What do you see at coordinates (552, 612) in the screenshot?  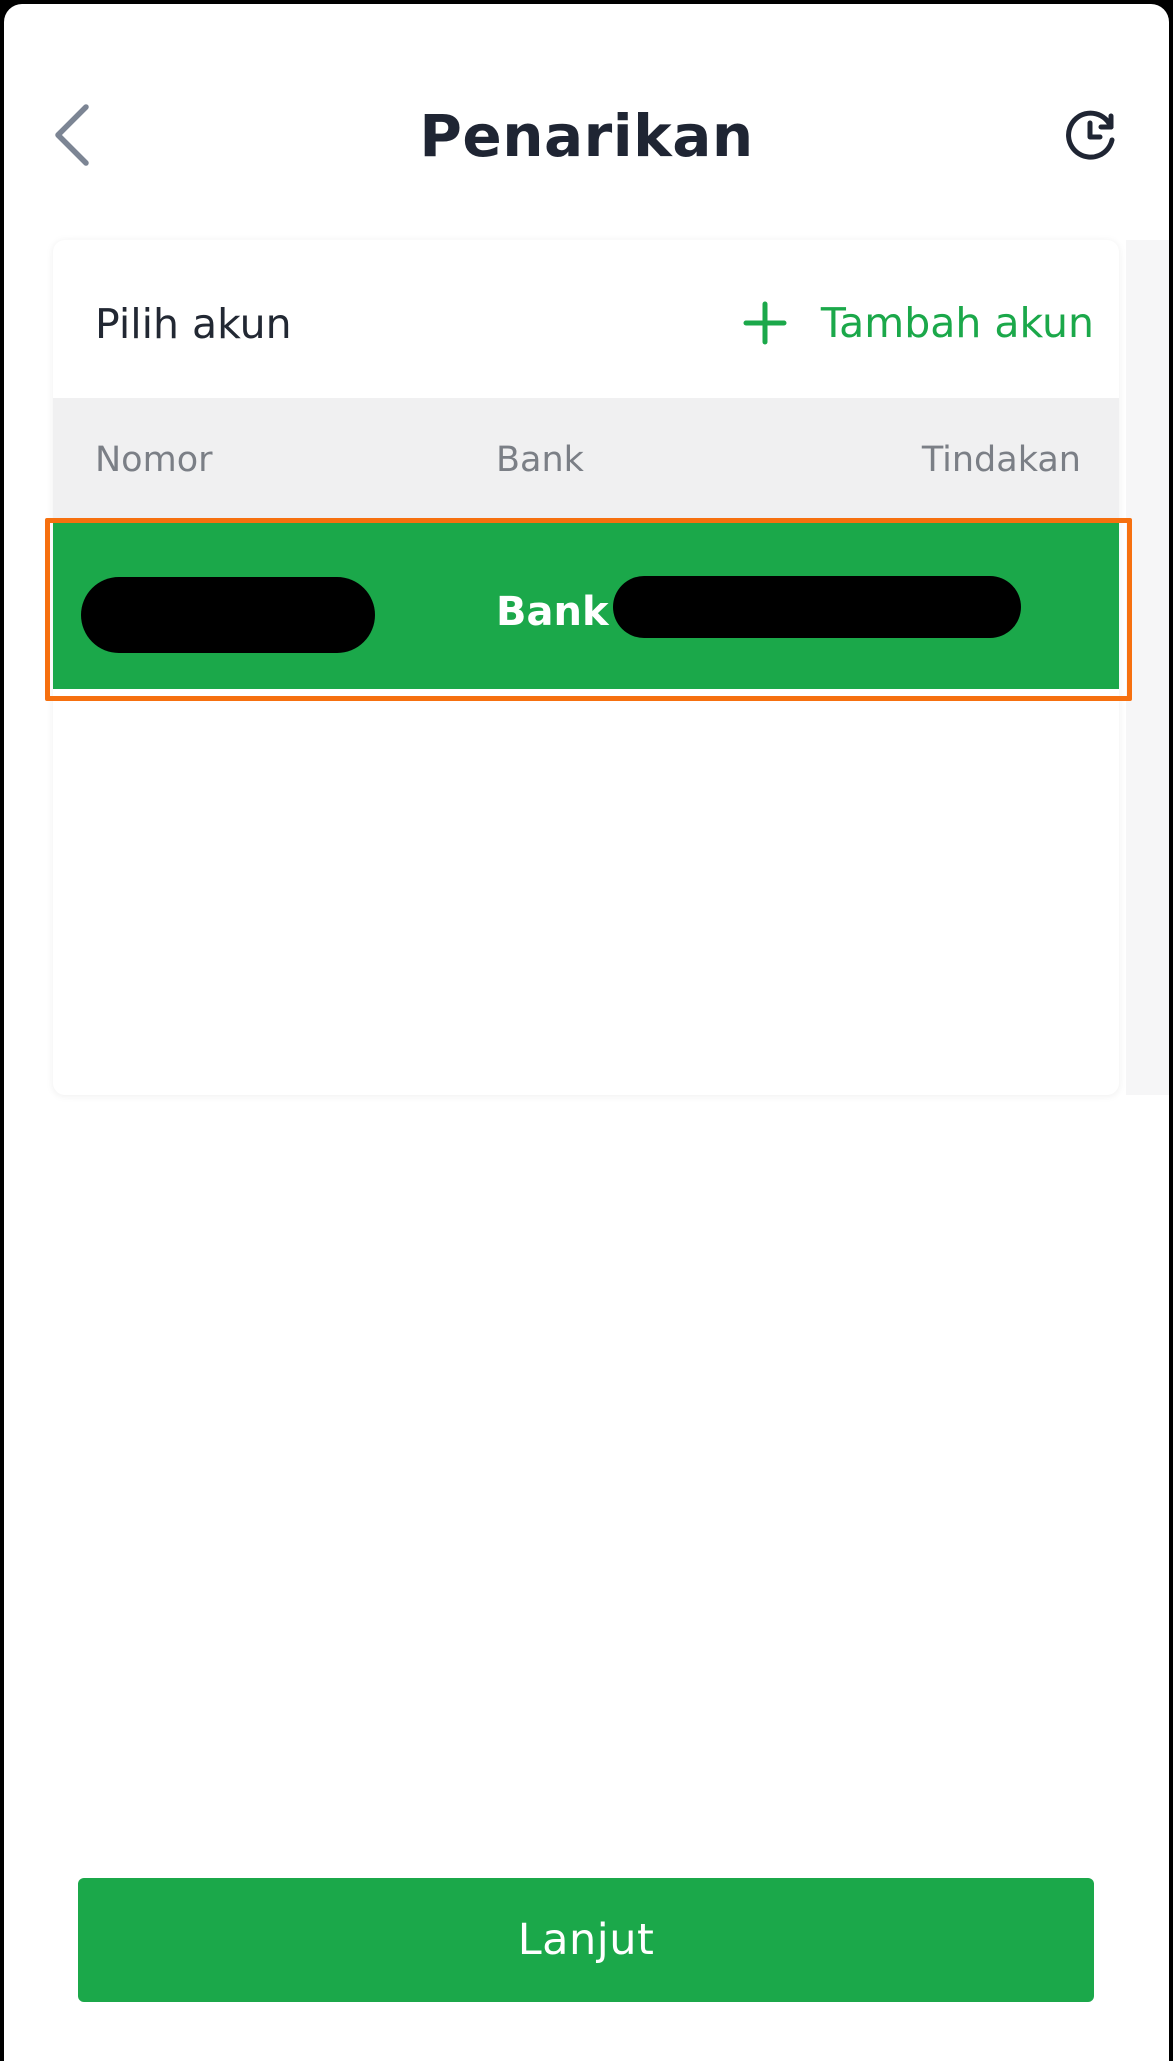 I see `bank-name-label: Bank` at bounding box center [552, 612].